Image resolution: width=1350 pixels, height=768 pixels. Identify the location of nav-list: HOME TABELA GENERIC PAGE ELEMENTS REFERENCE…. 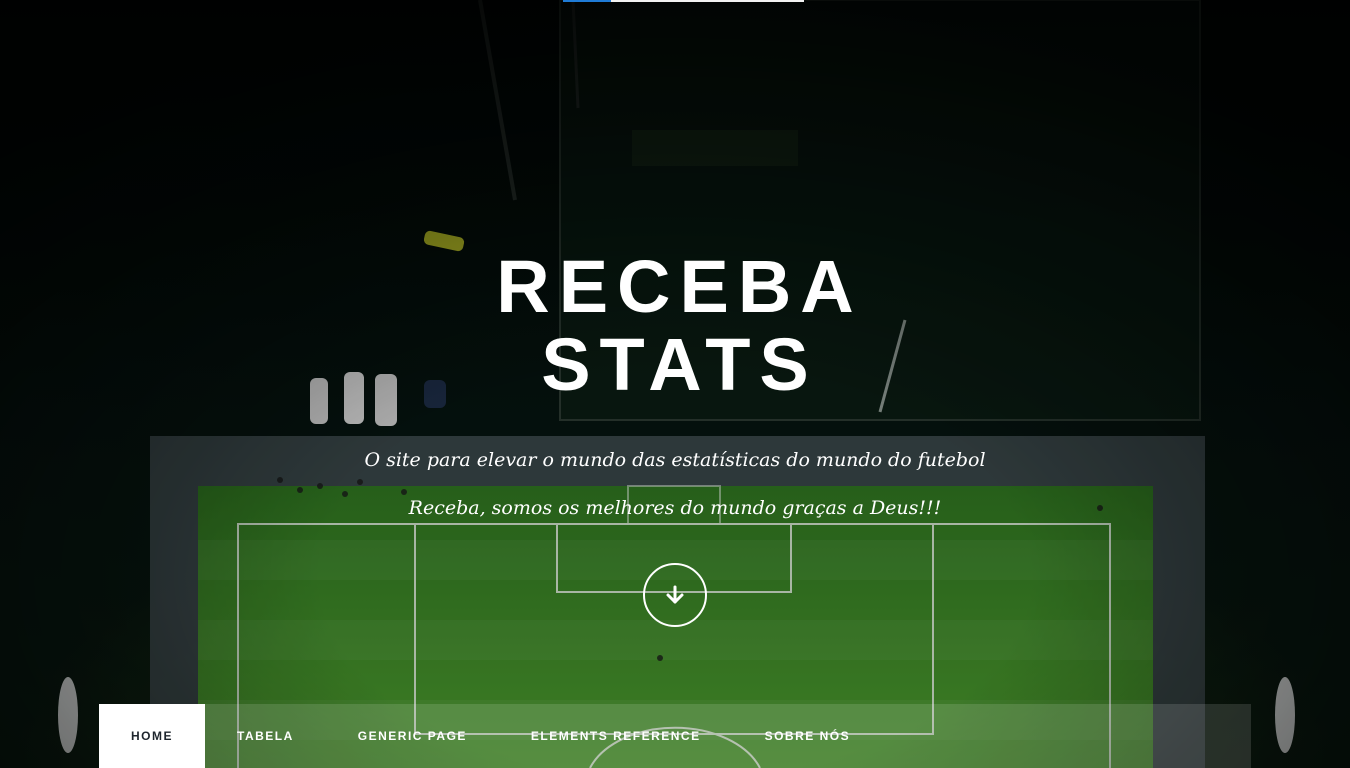
(490, 736).